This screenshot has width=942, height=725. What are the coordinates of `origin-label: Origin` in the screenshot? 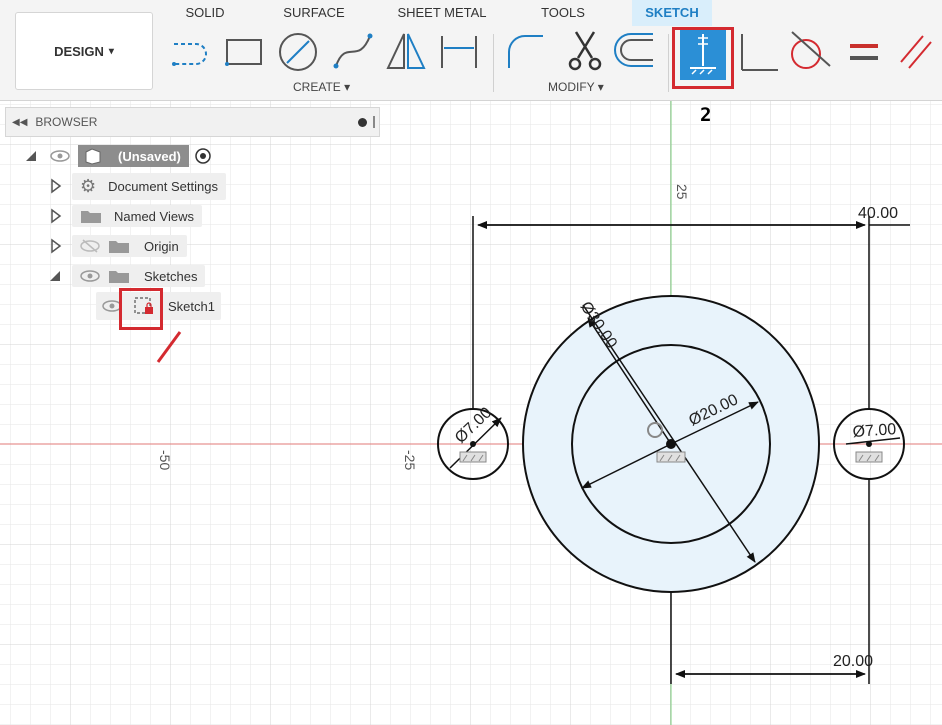 It's located at (161, 246).